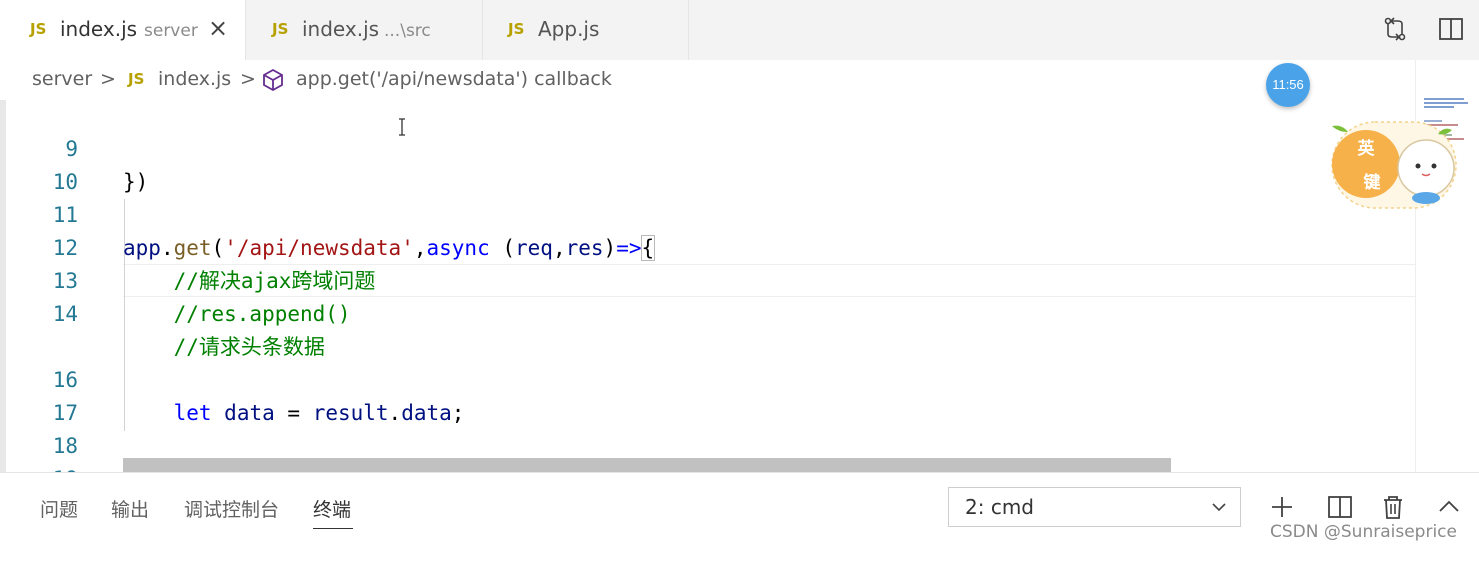  Describe the element at coordinates (332, 508) in the screenshot. I see `tab-terminal: 终端` at that location.